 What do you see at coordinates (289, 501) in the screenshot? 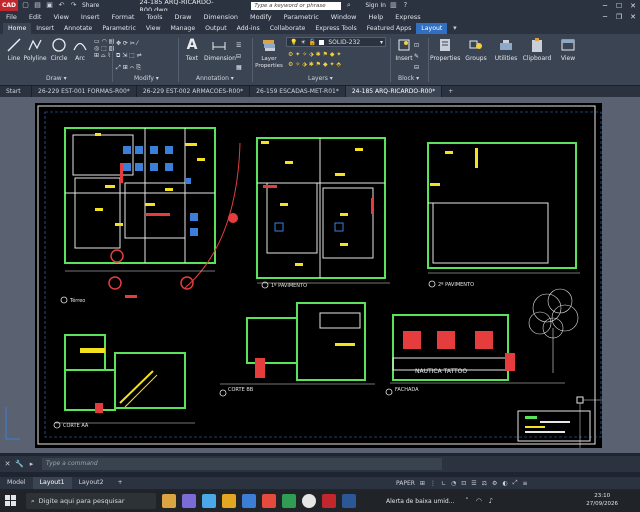
I see `excel-app-icon` at bounding box center [289, 501].